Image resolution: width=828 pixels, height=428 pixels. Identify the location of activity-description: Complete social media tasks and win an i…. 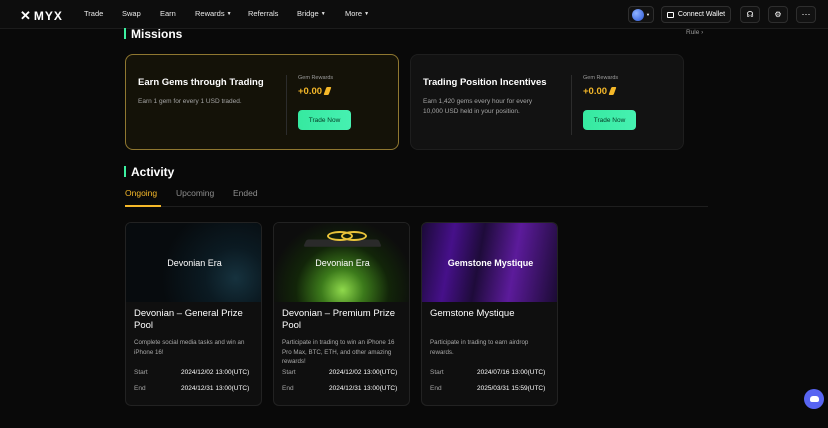
(189, 347).